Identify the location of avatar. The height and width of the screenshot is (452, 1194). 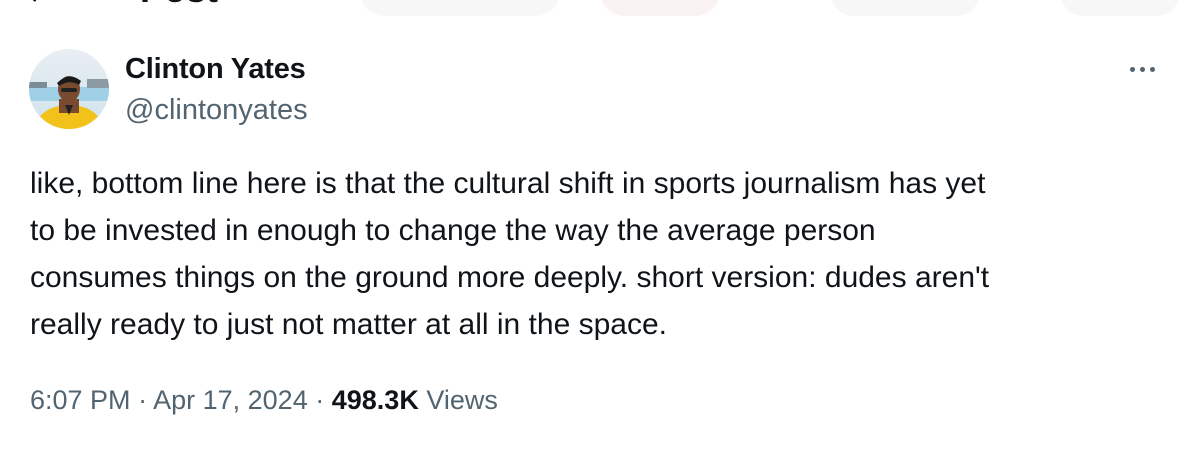
(69, 89).